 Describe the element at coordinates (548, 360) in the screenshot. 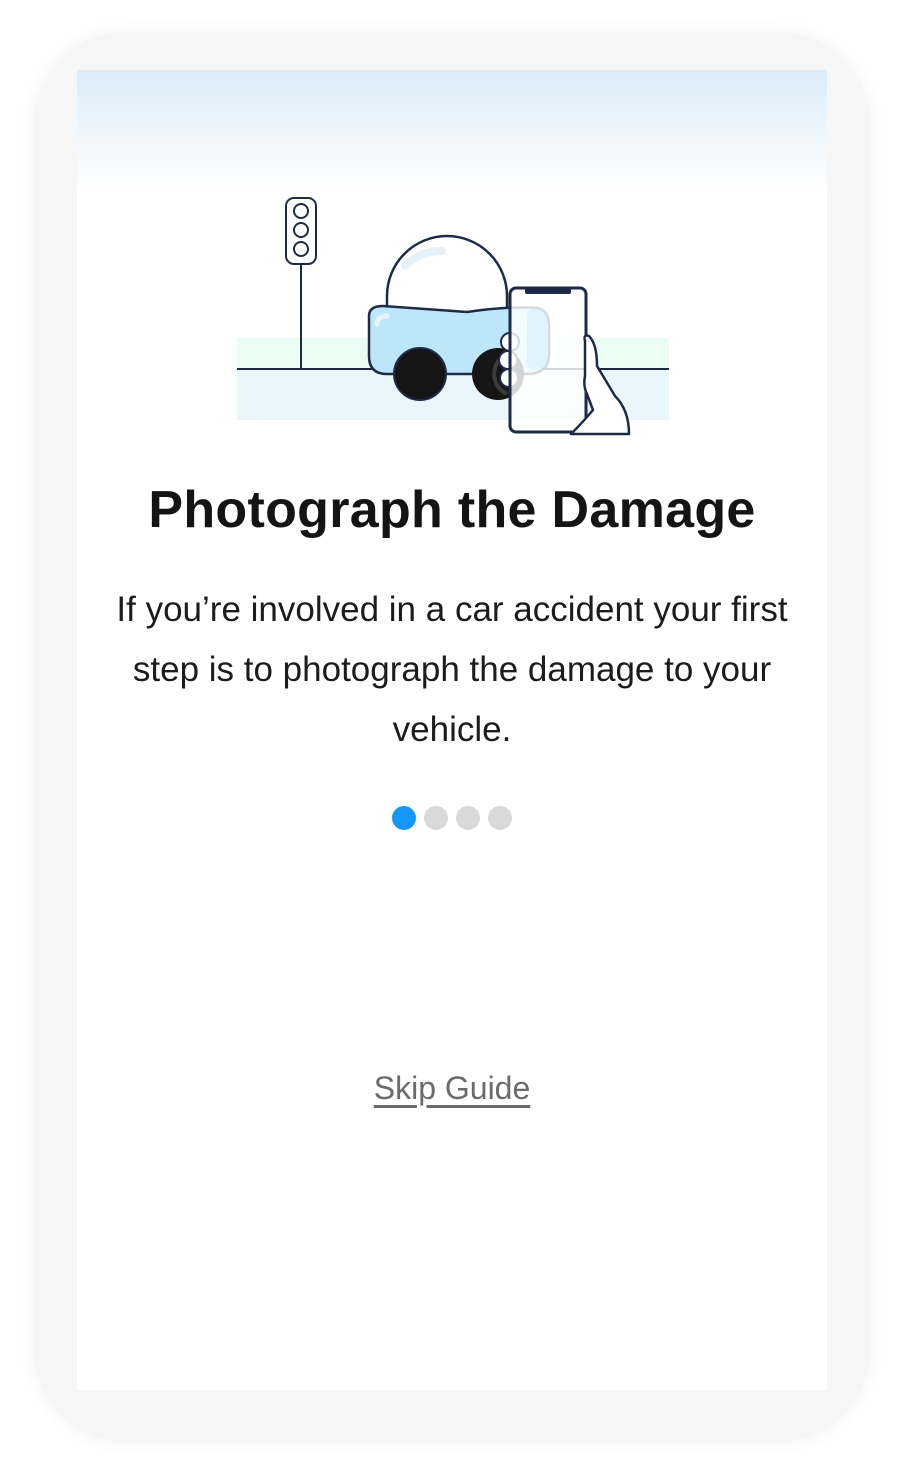

I see `smartphone-icon` at that location.